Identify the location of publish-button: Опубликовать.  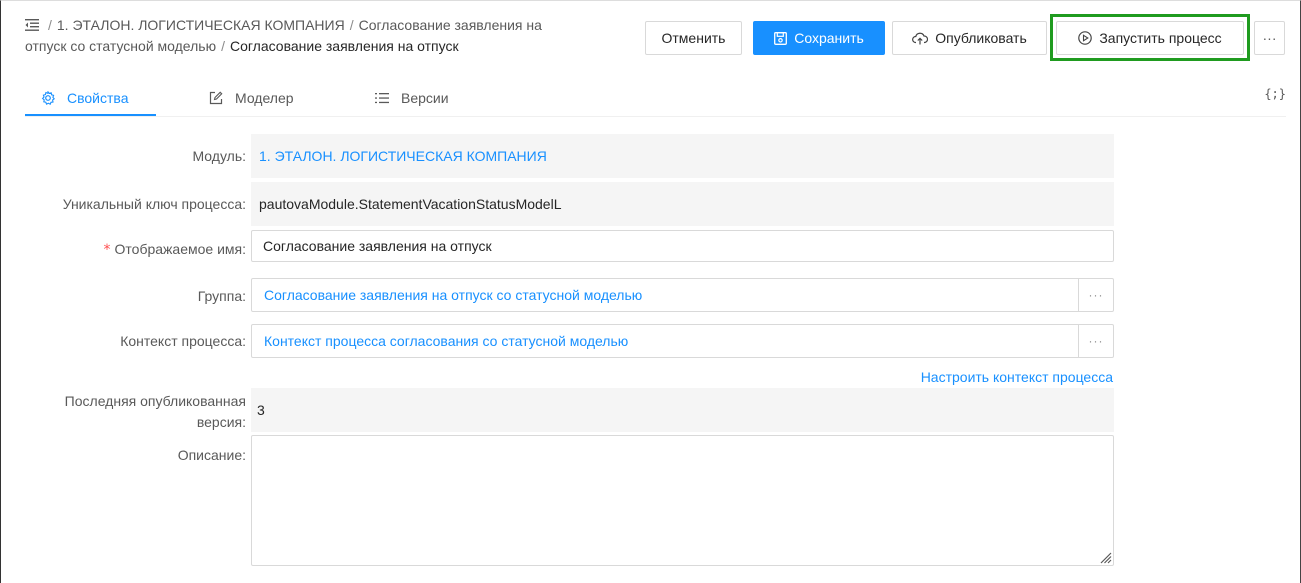
(969, 38).